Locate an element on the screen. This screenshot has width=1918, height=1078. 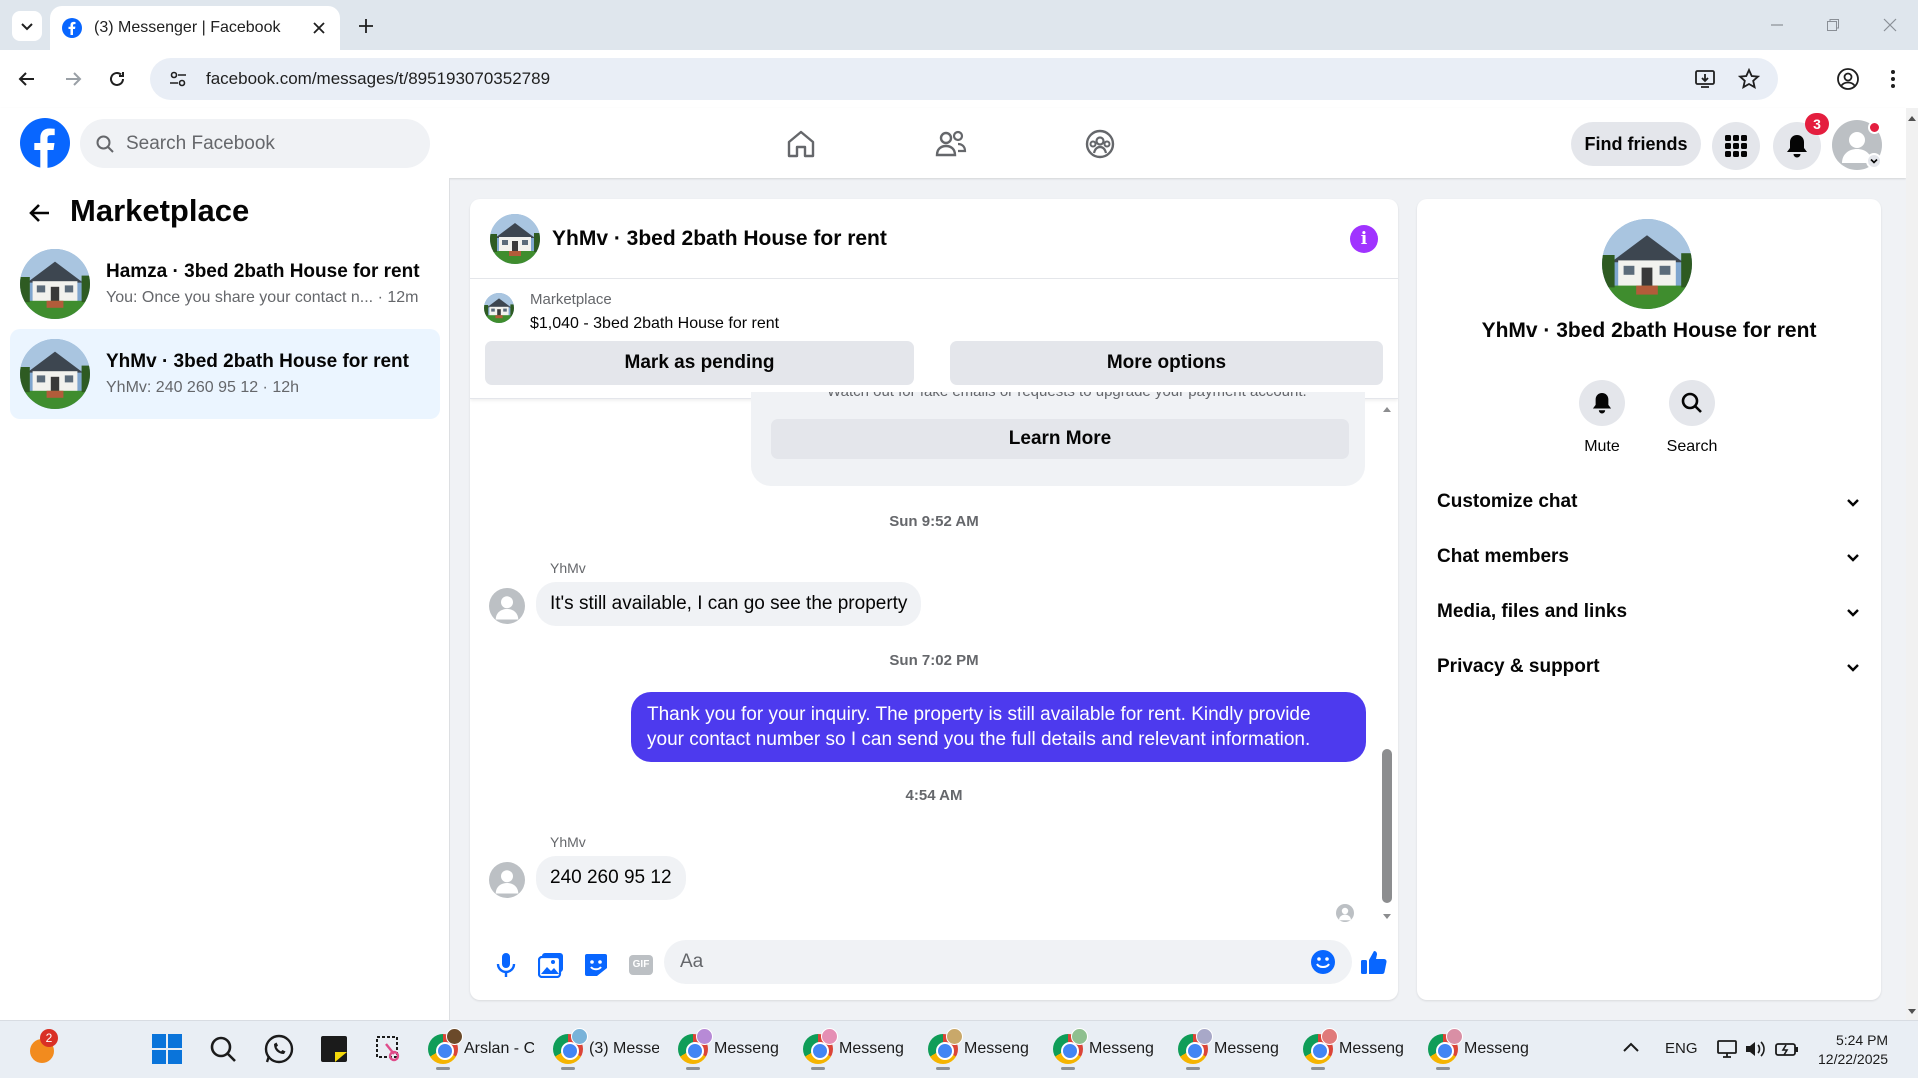
conversation-info-icon: i is located at coordinates (1364, 238).